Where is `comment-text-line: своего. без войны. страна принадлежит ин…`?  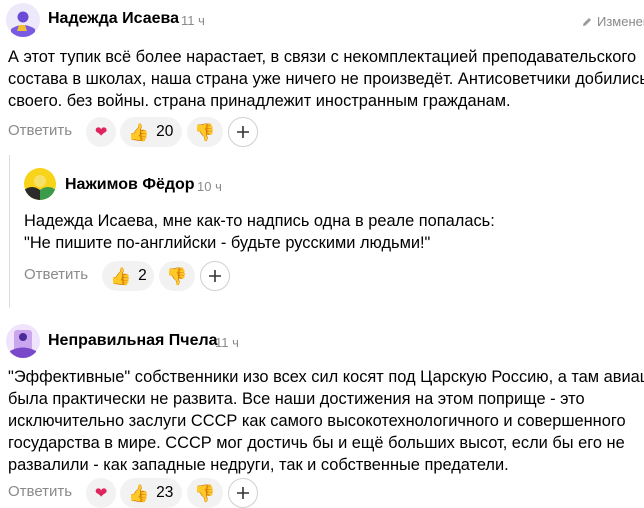
comment-text-line: своего. без войны. страна принадлежит ин… is located at coordinates (259, 101).